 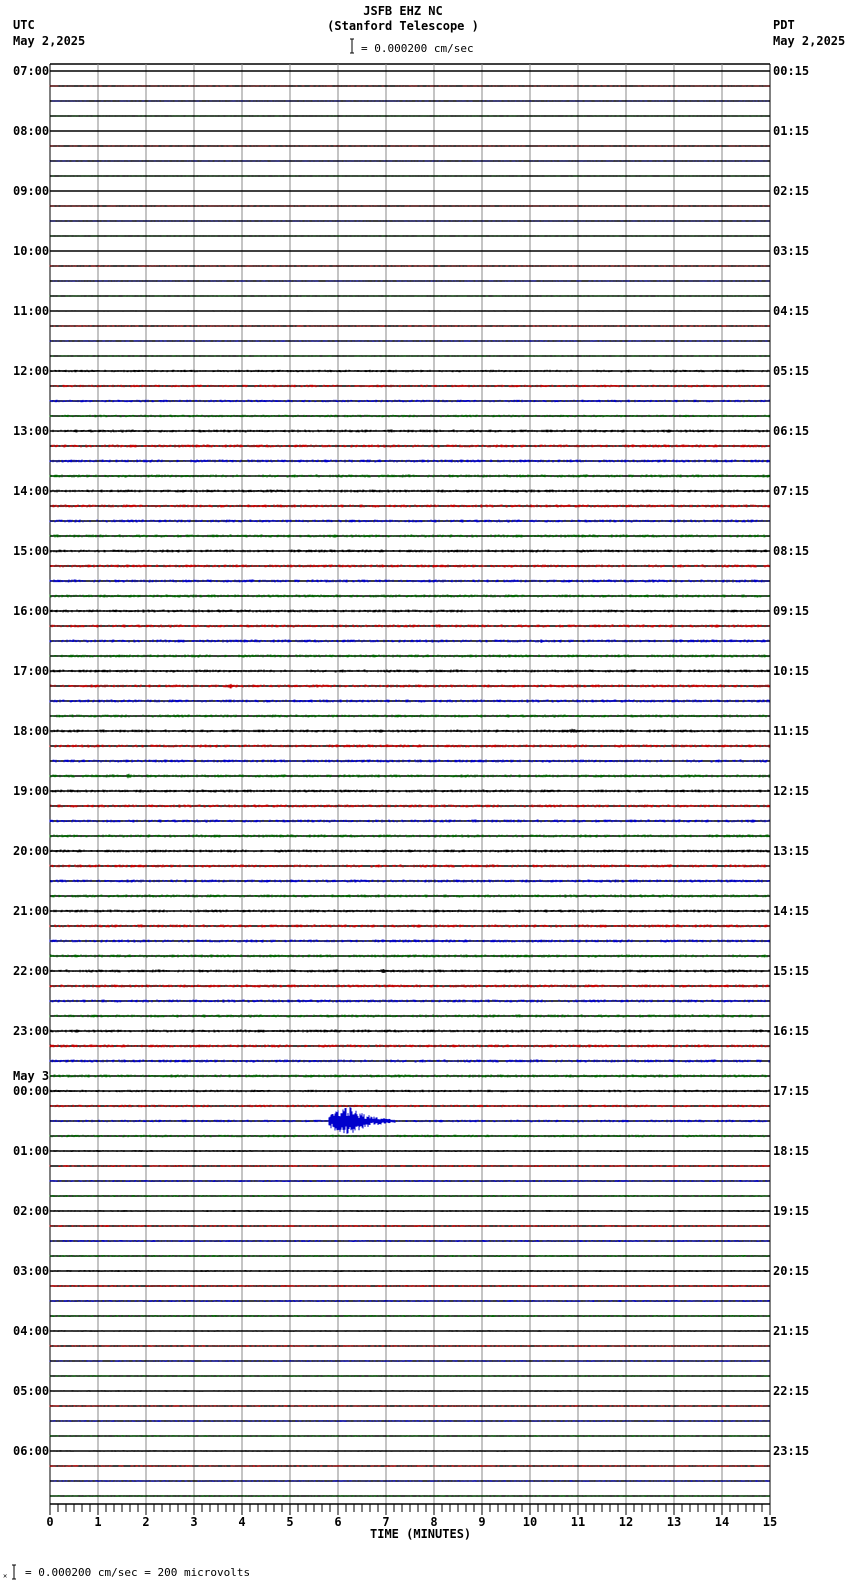 I want to click on footer-scale-label: = 0.000200 cm/sec = 200 microvolts, so click(x=138, y=1572).